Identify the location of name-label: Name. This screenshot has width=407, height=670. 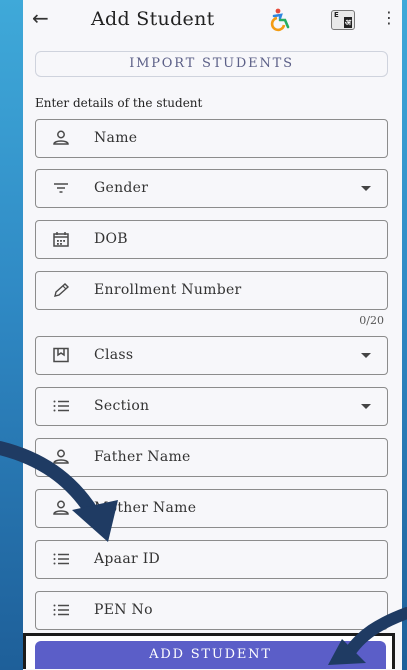
(116, 138).